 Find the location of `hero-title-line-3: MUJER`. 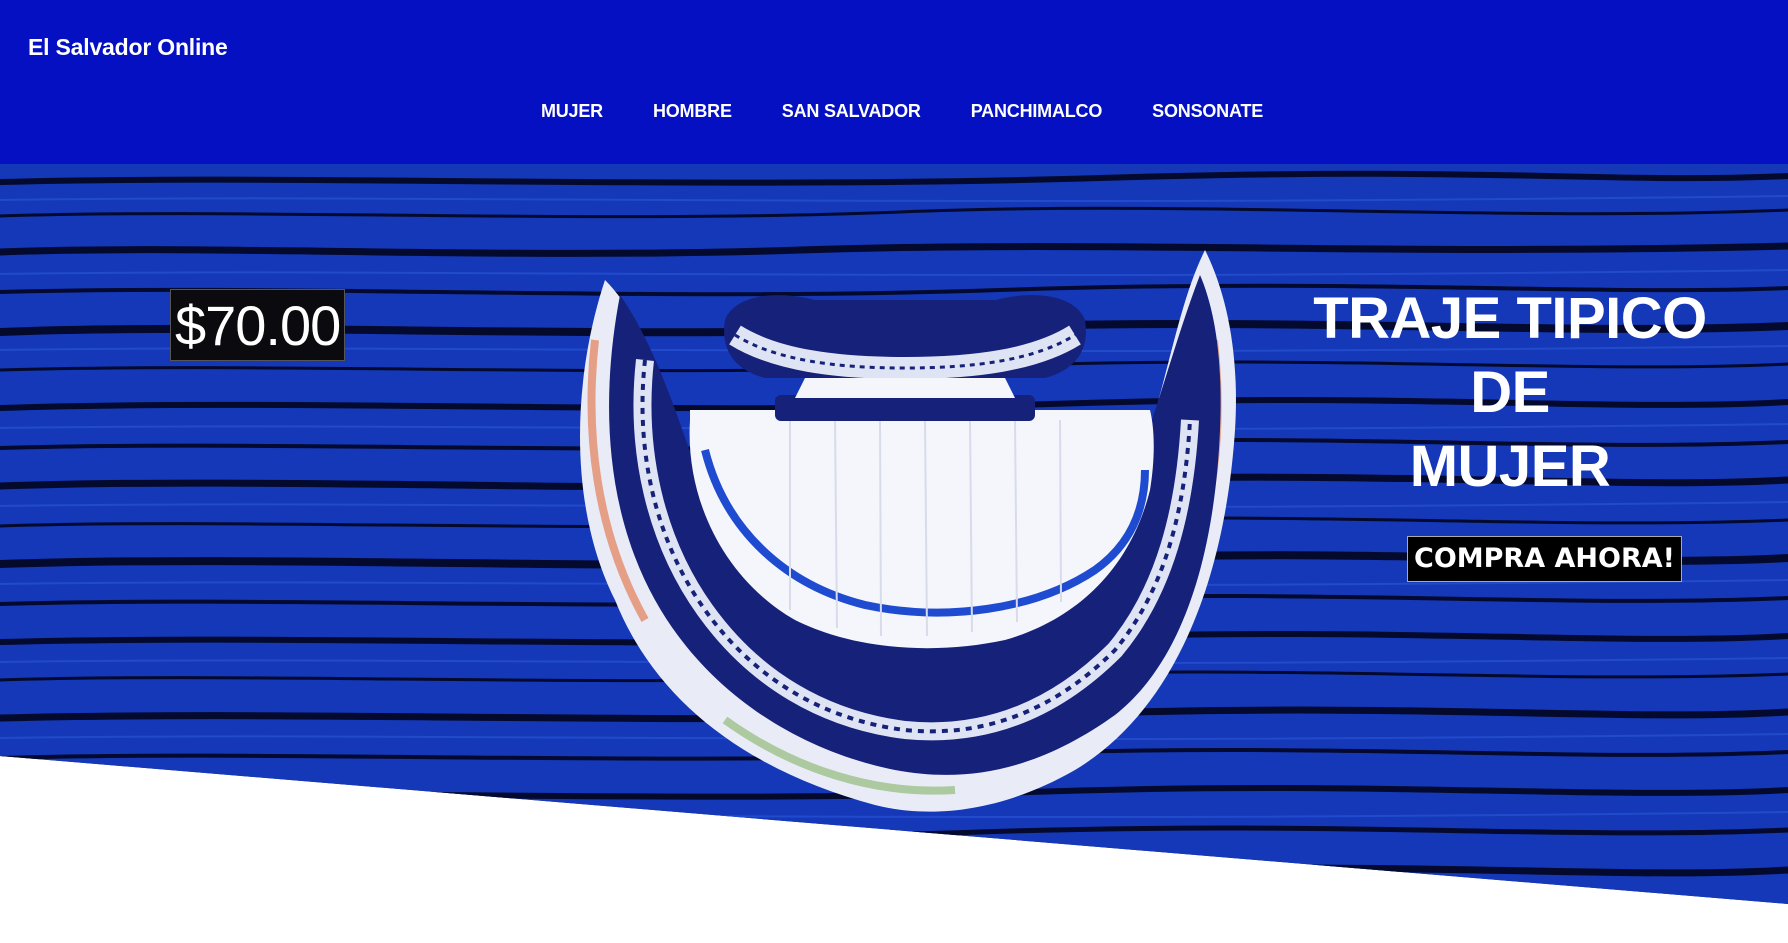

hero-title-line-3: MUJER is located at coordinates (1510, 466).